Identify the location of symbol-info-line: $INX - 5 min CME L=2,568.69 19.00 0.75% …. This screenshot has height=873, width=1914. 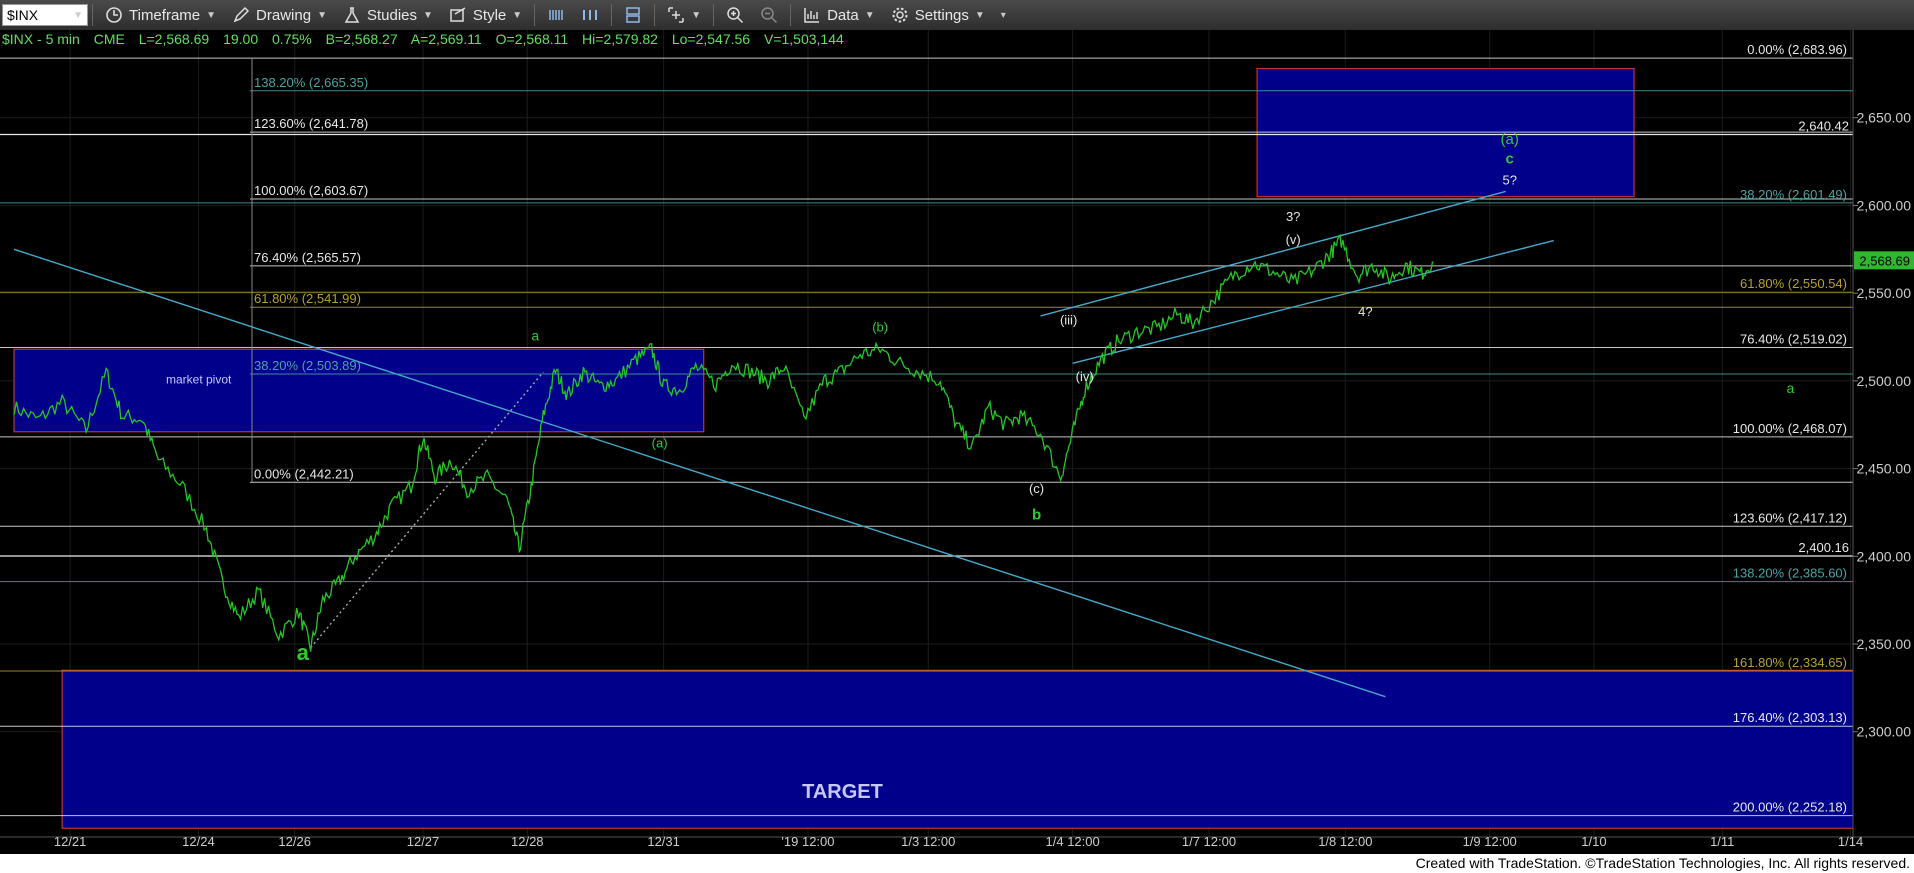
(428, 39).